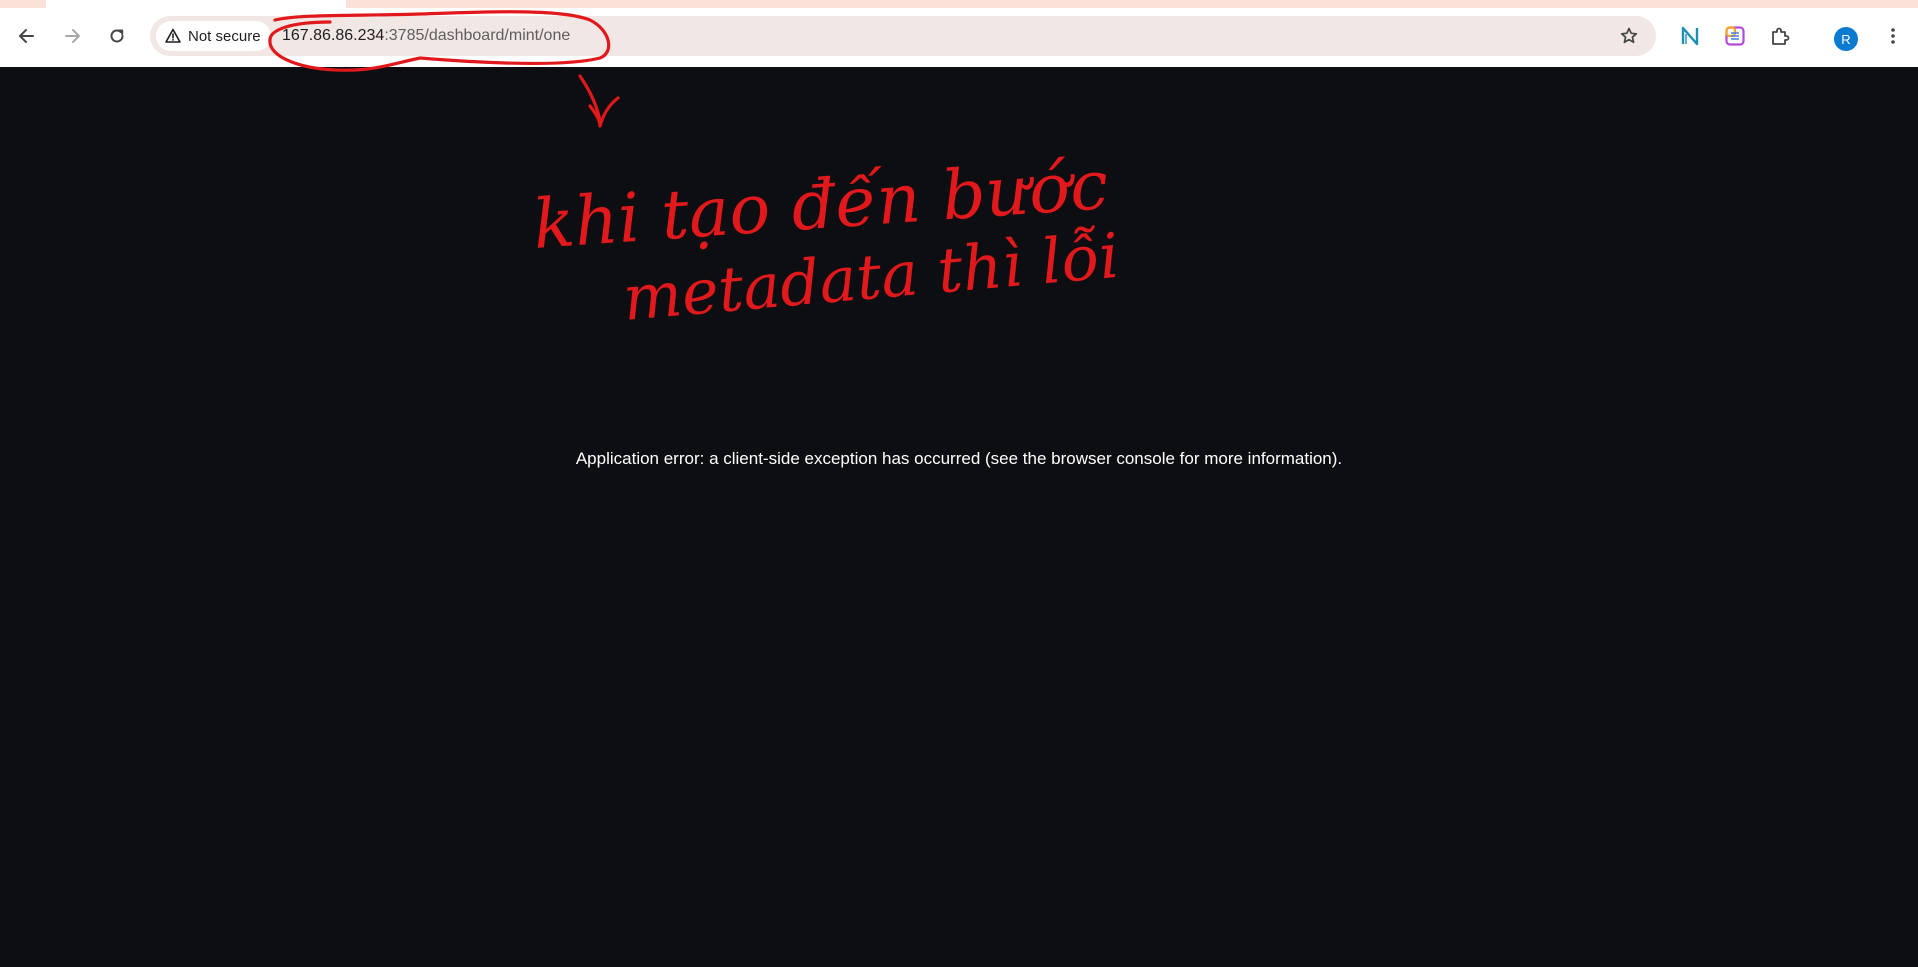  I want to click on colorful-square-icon, so click(1735, 36).